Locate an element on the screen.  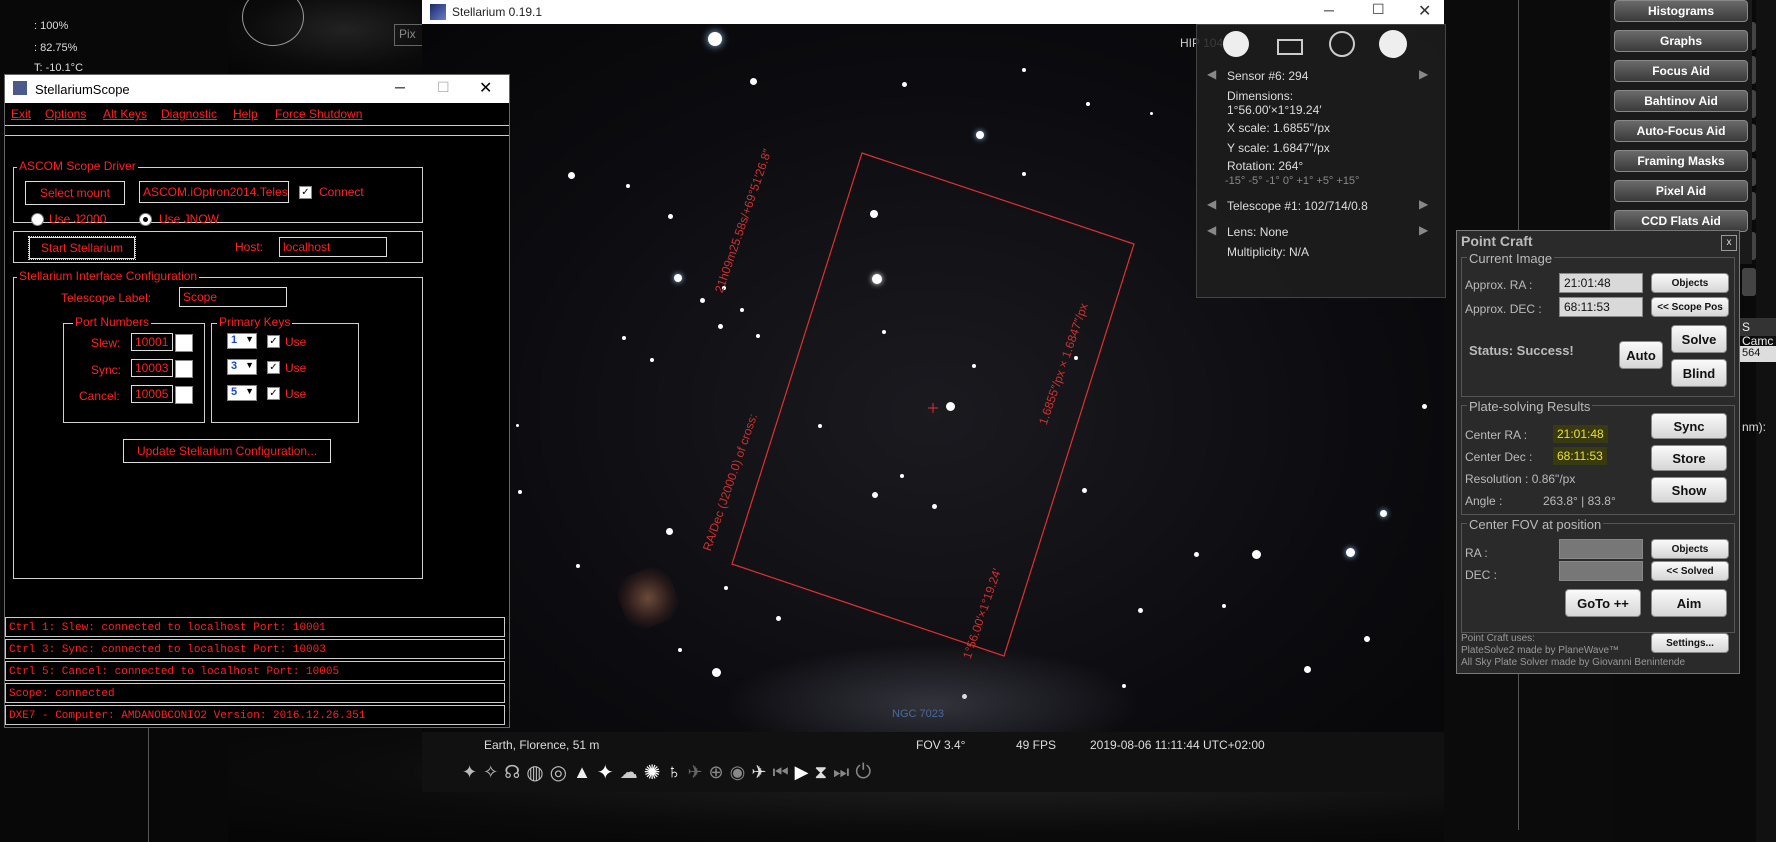
start-stellarium-button: Start Stellarium is located at coordinates (82, 248).